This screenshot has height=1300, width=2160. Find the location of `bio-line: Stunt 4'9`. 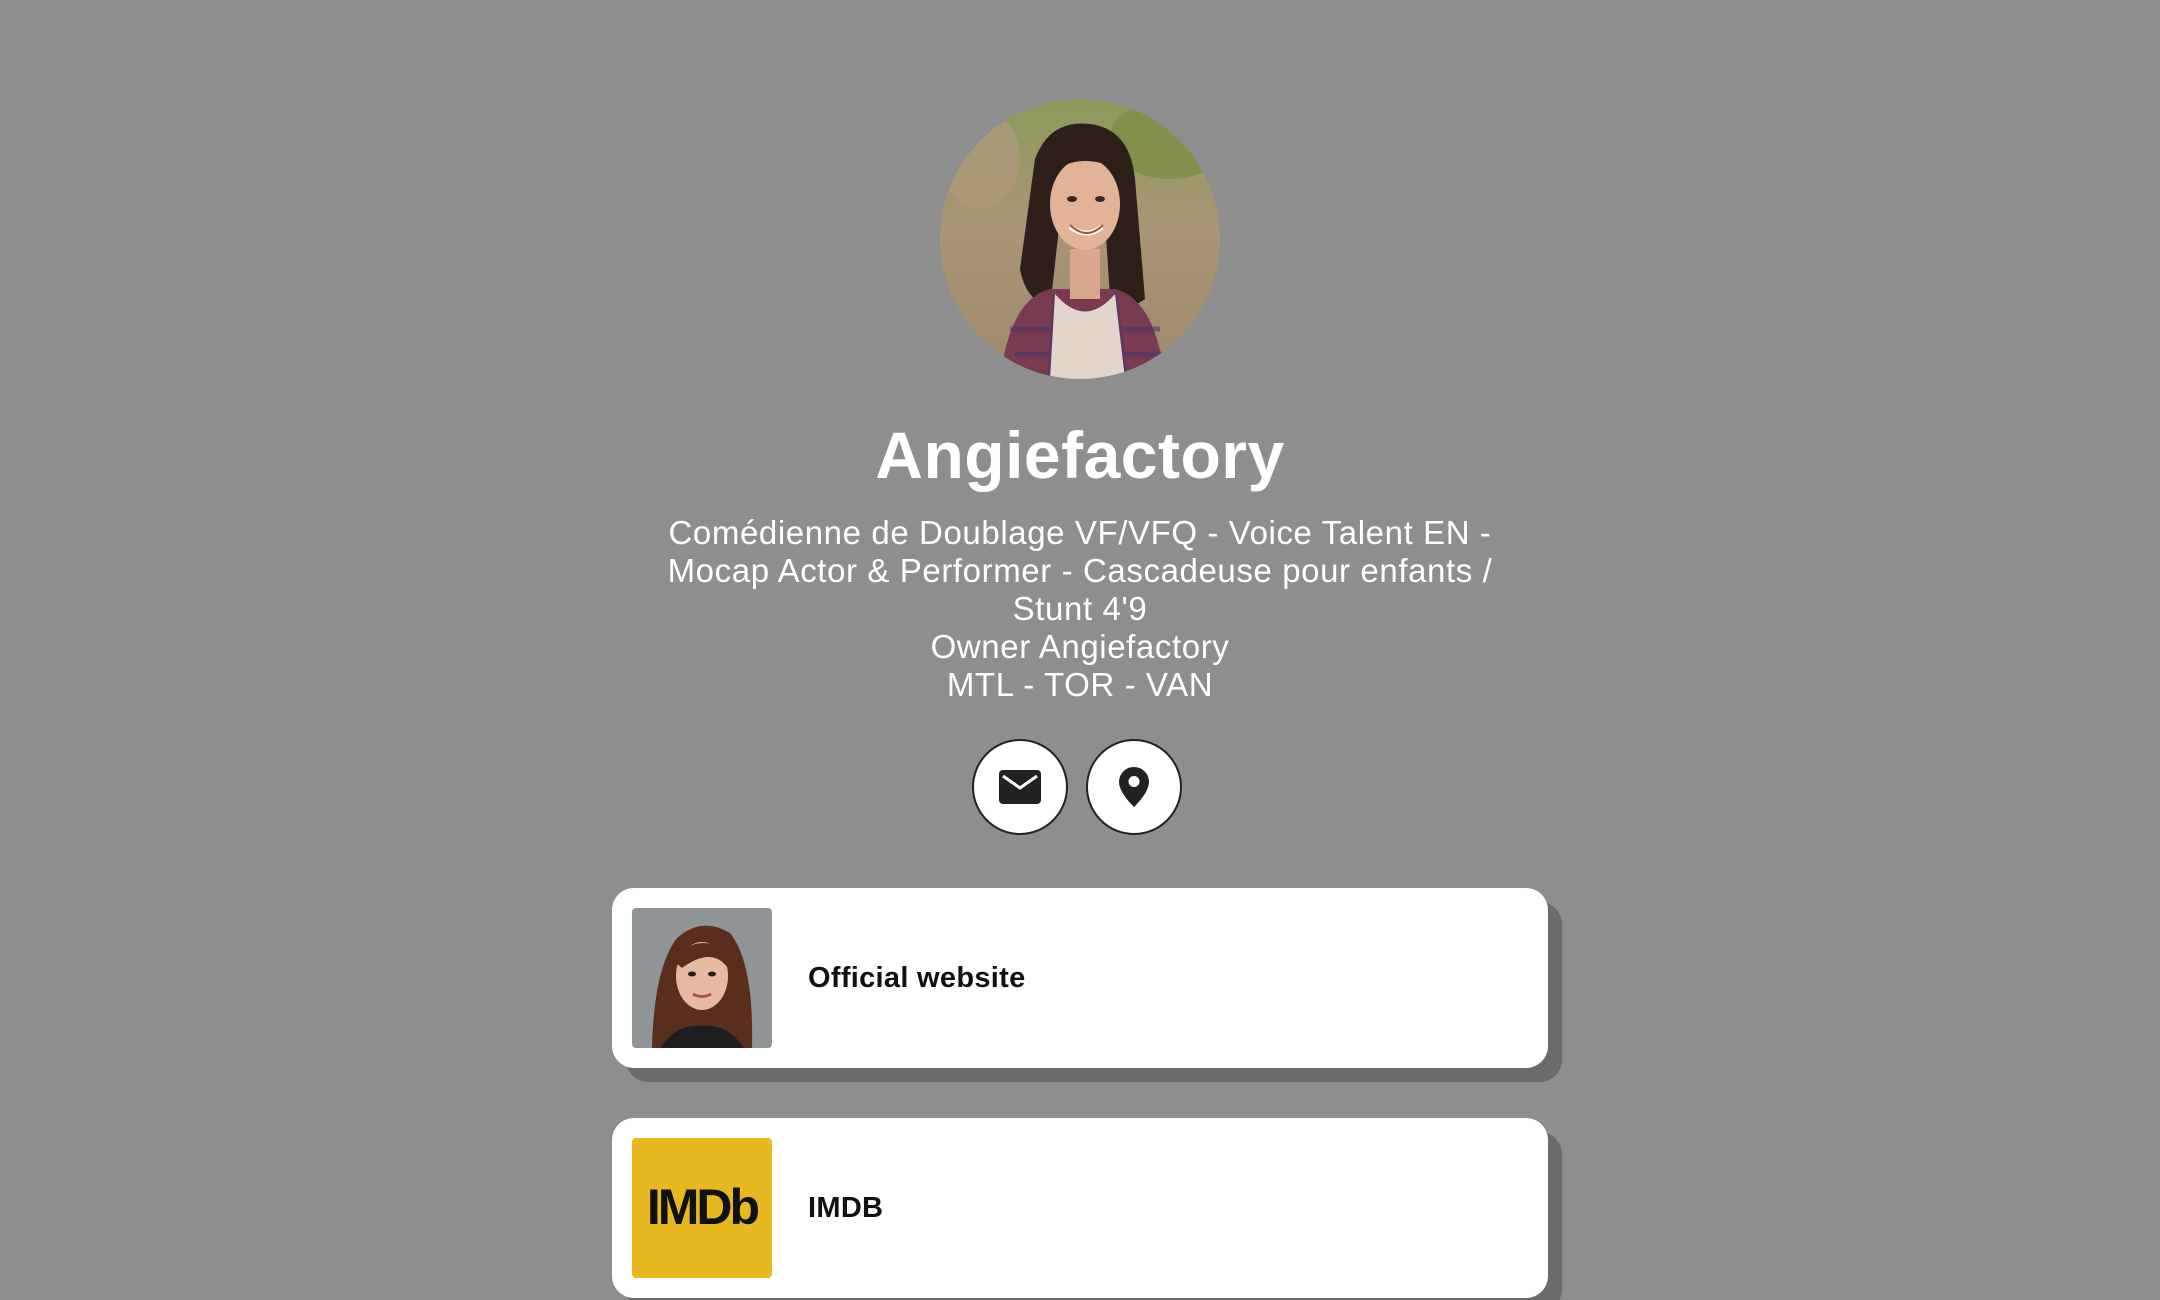

bio-line: Stunt 4'9 is located at coordinates (1080, 608).